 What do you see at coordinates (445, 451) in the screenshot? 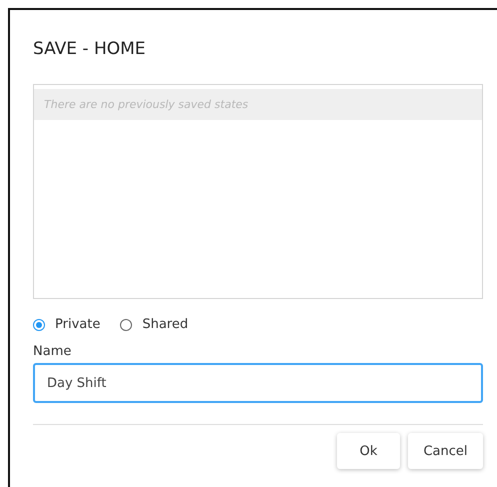
I see `cancel-button: Cancel` at bounding box center [445, 451].